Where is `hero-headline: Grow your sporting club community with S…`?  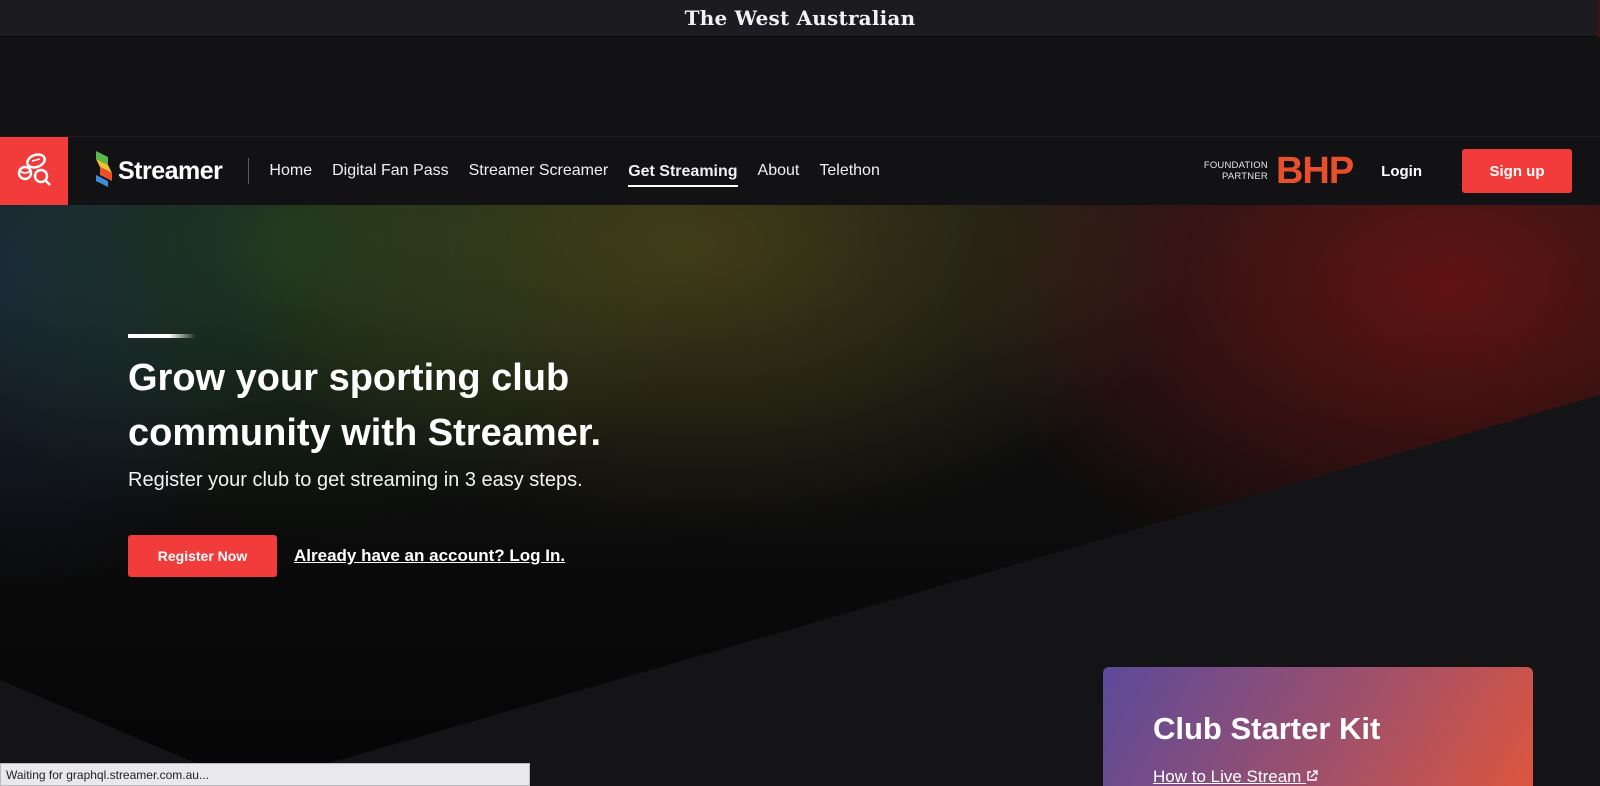
hero-headline: Grow your sporting club community with S… is located at coordinates (365, 405).